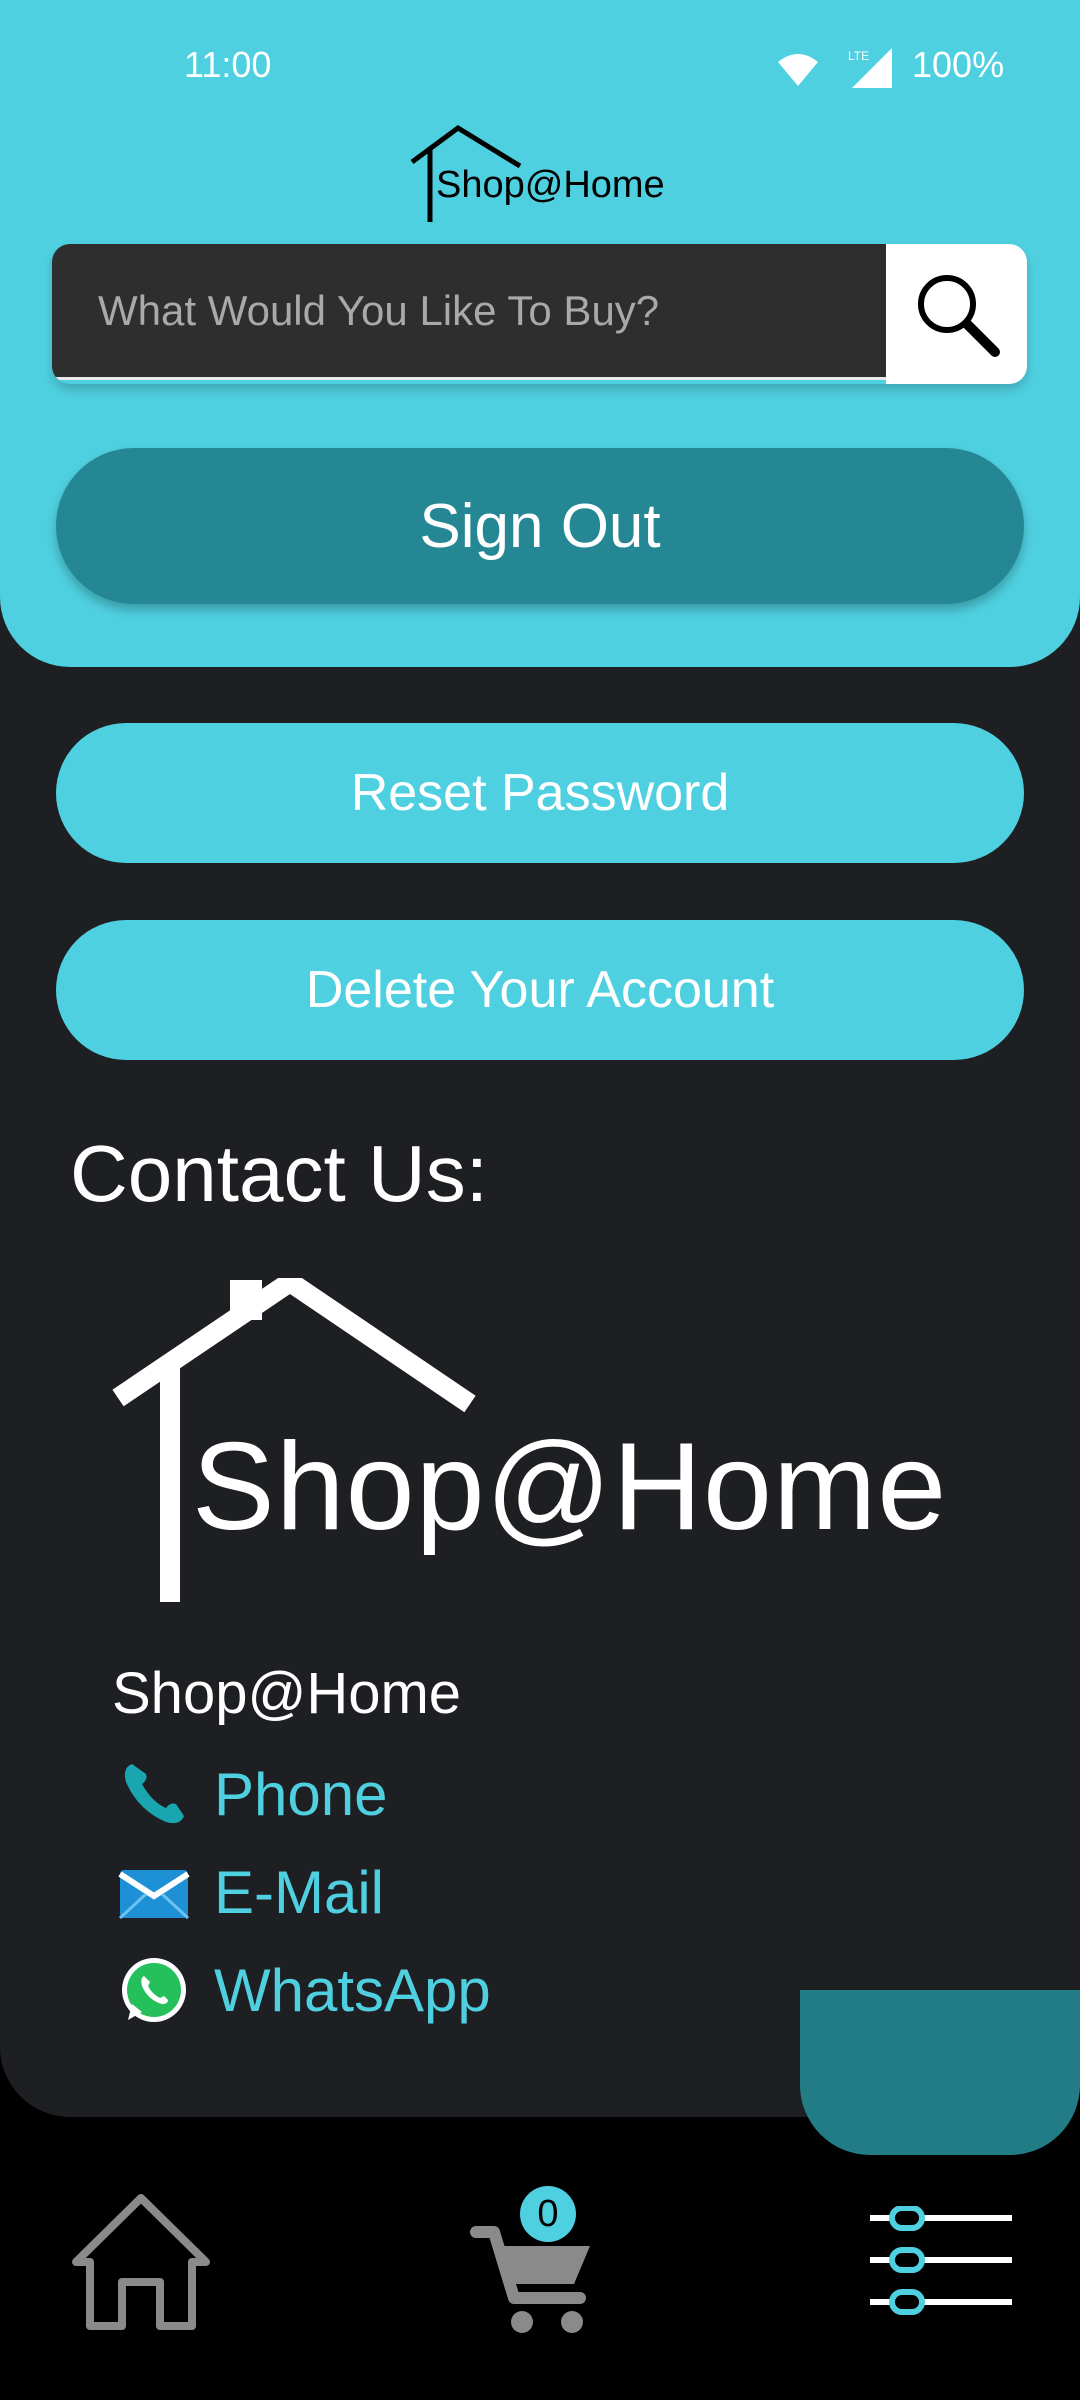 This screenshot has height=2400, width=1080. Describe the element at coordinates (352, 1990) in the screenshot. I see `contact-label: WhatsApp` at that location.